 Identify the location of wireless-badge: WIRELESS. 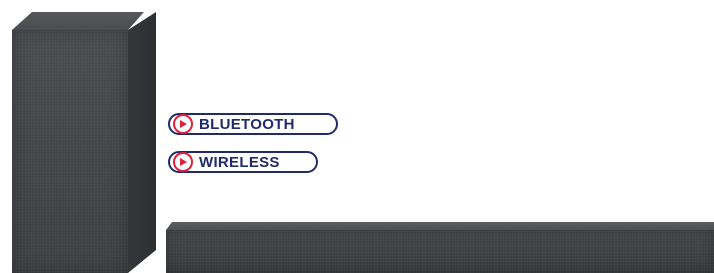
(243, 162).